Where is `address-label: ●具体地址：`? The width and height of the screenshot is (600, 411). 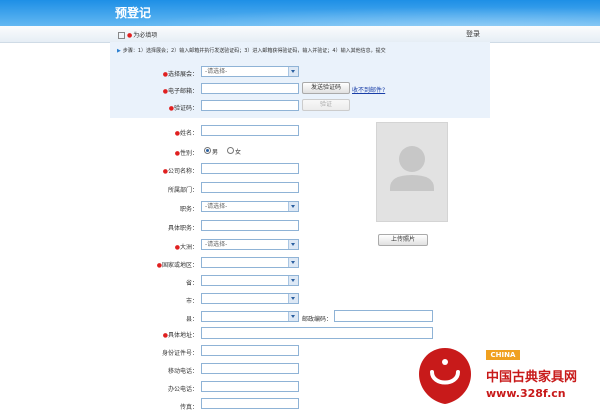 address-label: ●具体地址： is located at coordinates (180, 335).